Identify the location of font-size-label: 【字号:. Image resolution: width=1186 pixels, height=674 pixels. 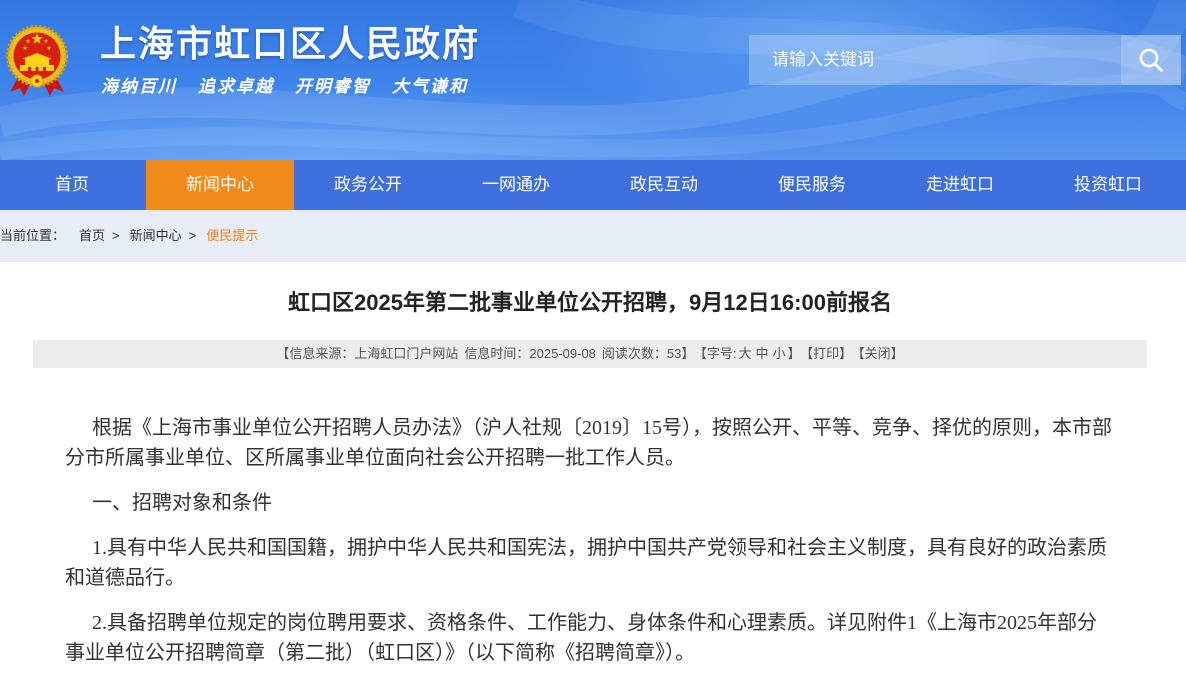
(718, 353).